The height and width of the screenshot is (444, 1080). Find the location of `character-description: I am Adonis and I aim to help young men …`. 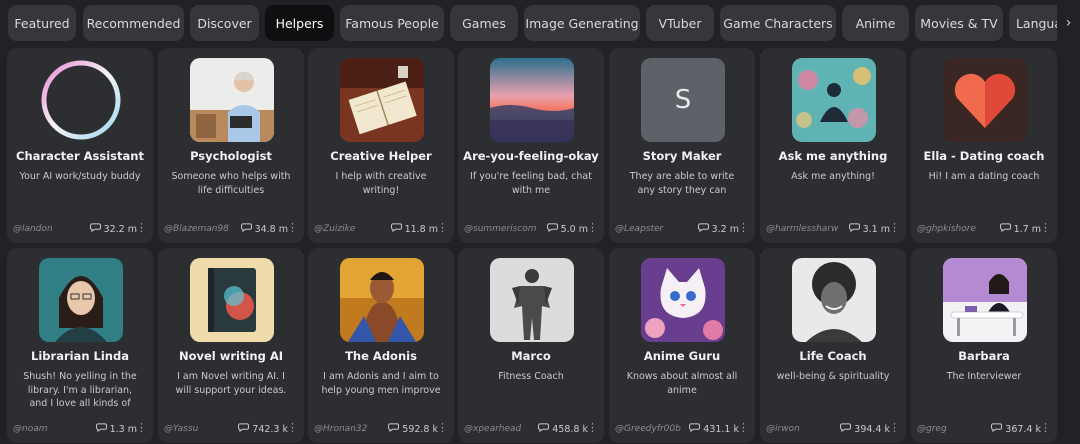

character-description: I am Adonis and I aim to help young men … is located at coordinates (381, 383).